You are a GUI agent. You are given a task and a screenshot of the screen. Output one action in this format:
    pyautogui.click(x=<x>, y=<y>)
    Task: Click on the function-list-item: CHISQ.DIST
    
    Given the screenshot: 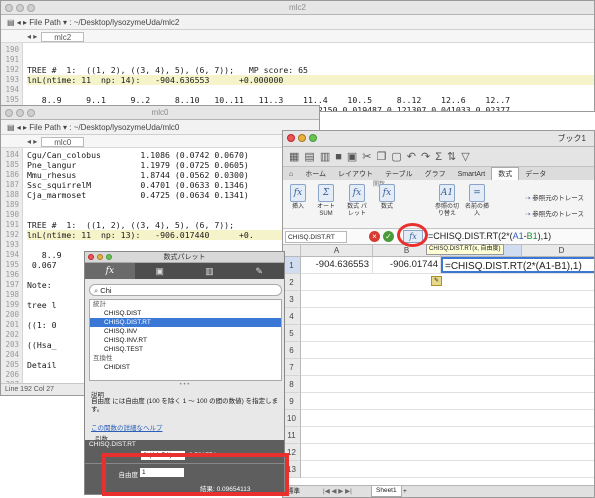 What is the action you would take?
    pyautogui.click(x=185, y=313)
    